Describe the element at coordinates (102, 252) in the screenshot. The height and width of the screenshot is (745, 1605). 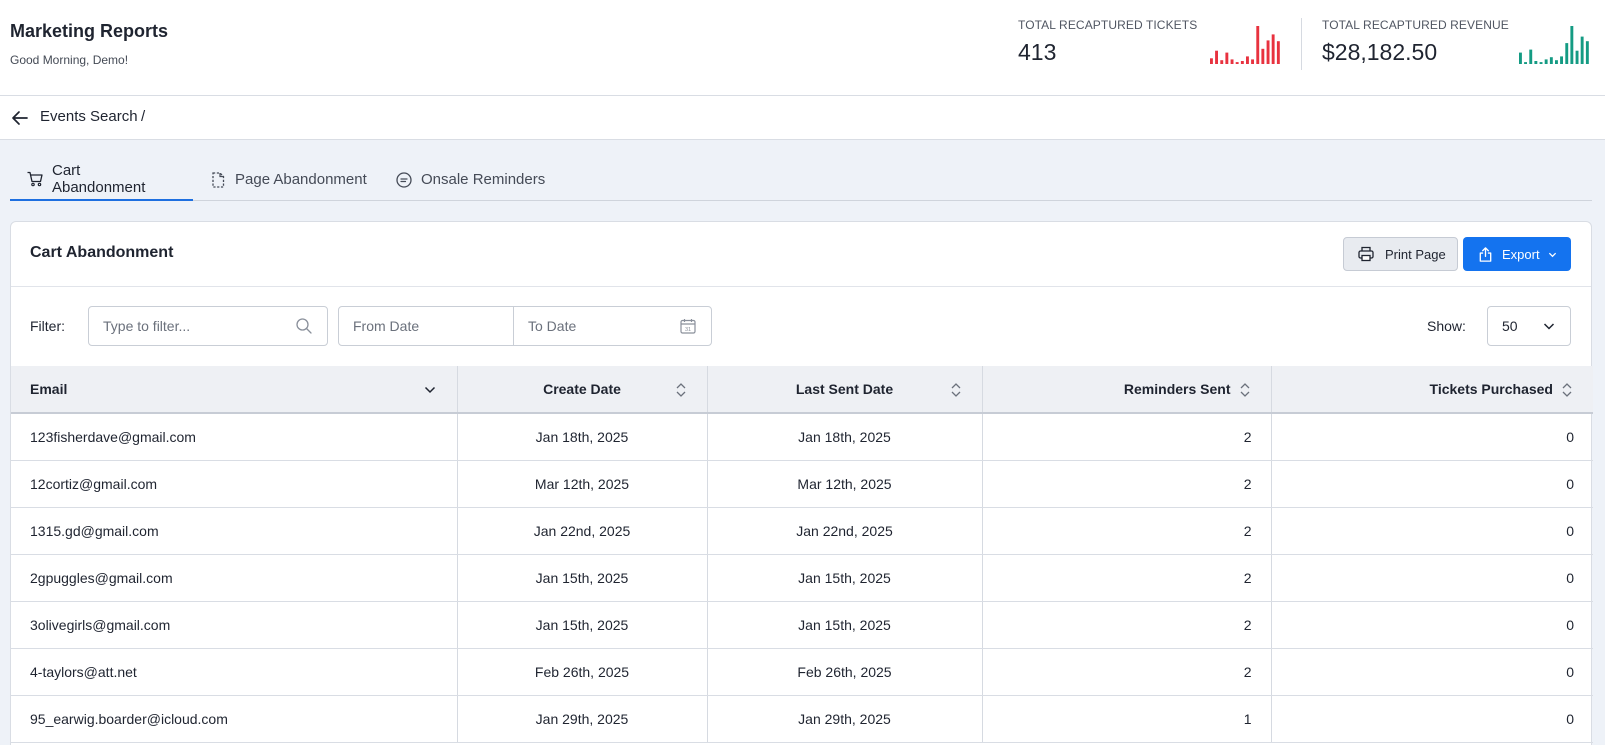
I see `panel-title: Cart Abandonment` at that location.